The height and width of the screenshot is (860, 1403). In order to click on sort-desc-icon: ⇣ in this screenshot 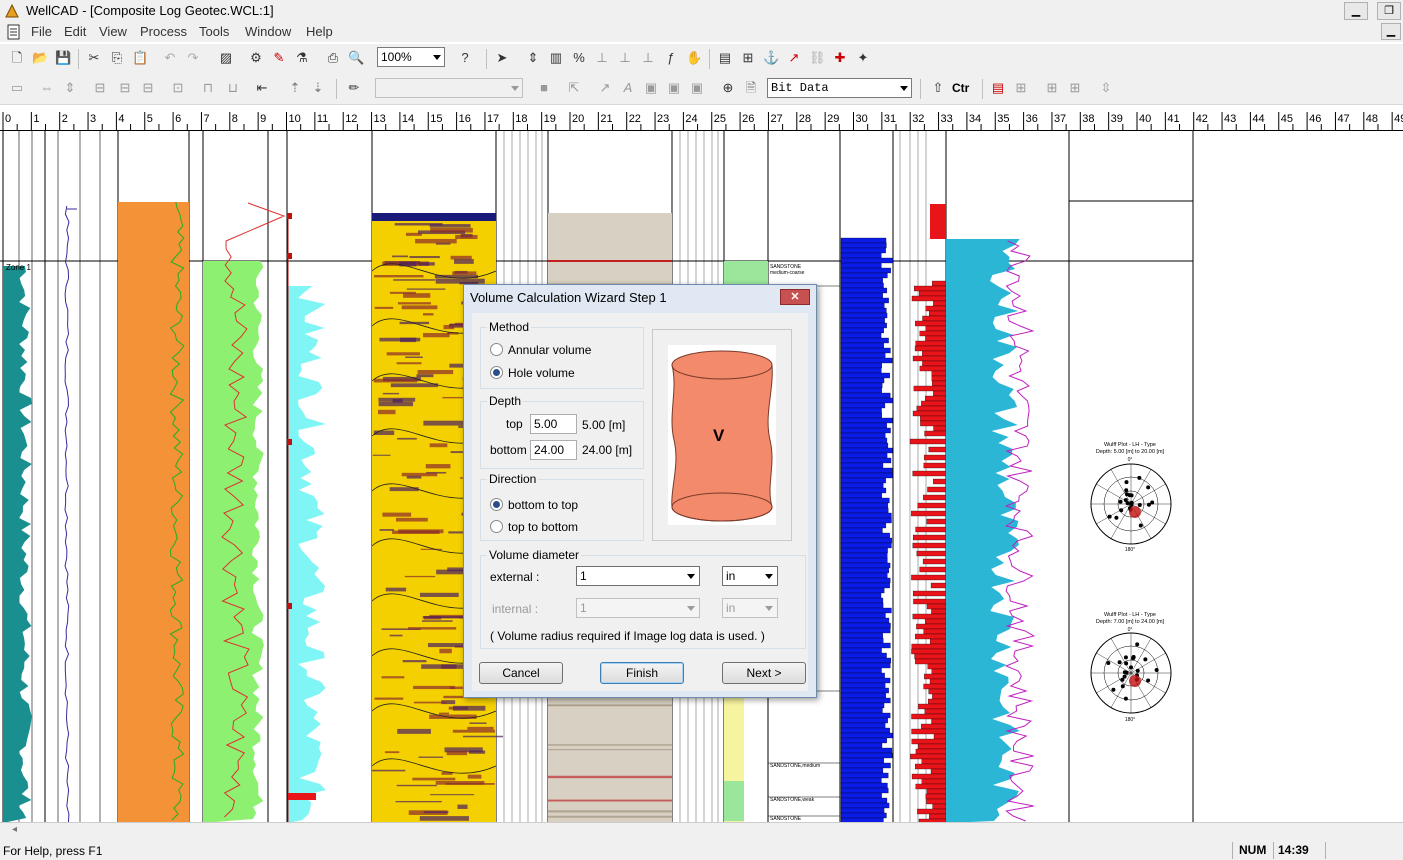, I will do `click(318, 88)`.